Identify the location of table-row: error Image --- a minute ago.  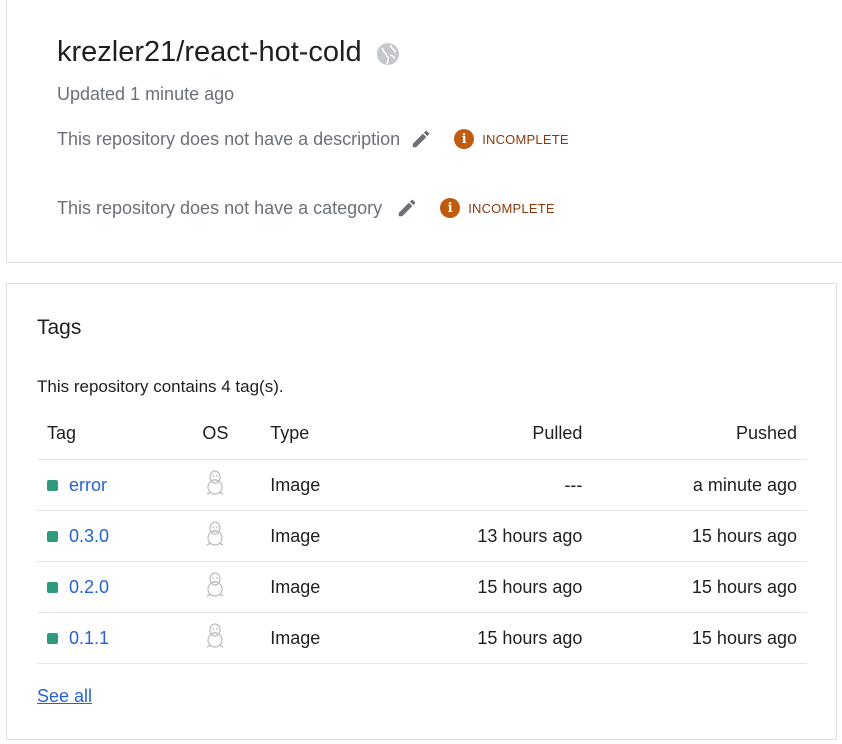
(422, 485).